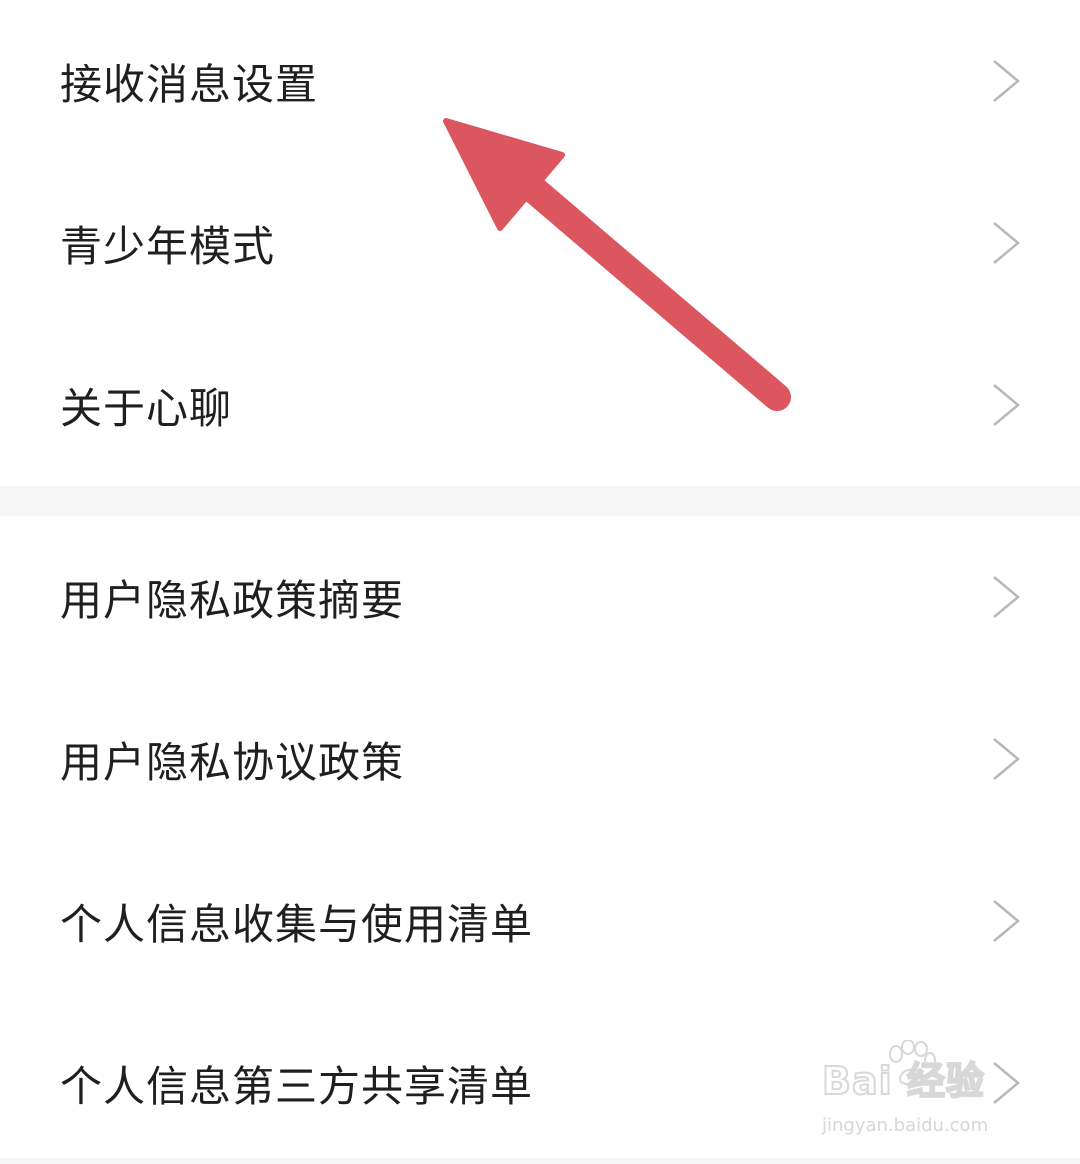 The height and width of the screenshot is (1164, 1080). What do you see at coordinates (146, 408) in the screenshot?
I see `settings-item-label: 关于心聊` at bounding box center [146, 408].